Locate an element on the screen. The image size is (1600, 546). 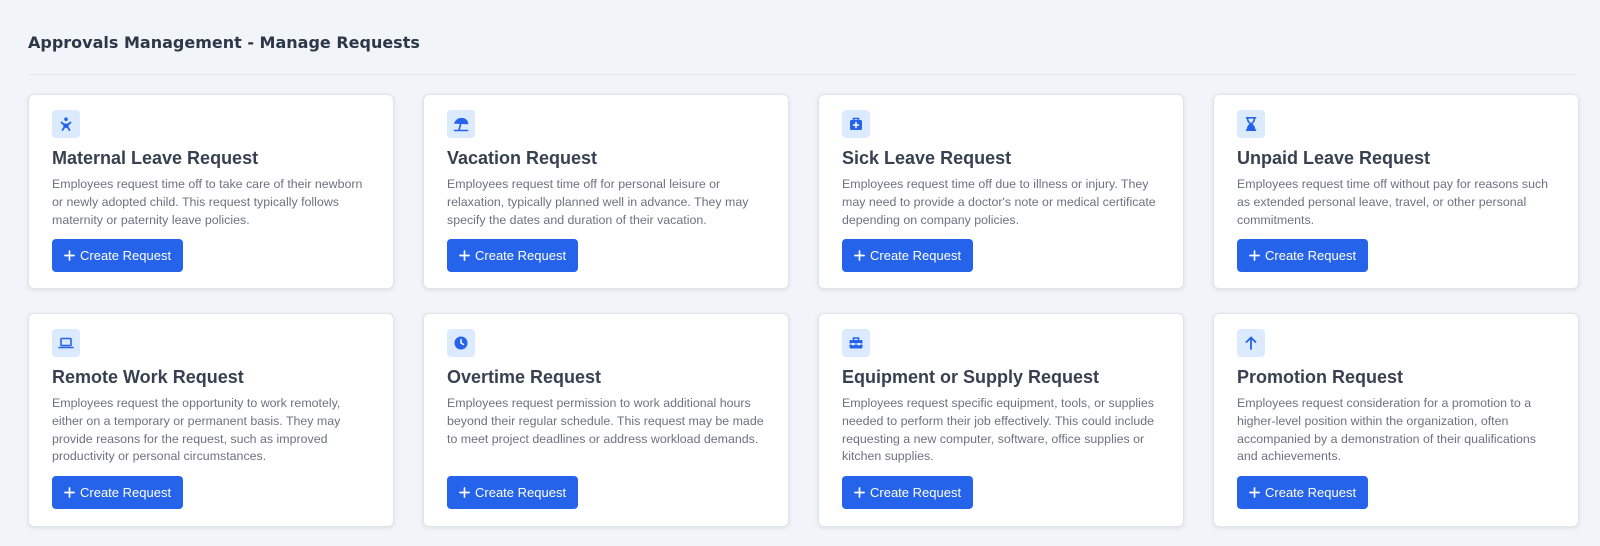
card-title: Equipment or Supply Request is located at coordinates (971, 377).